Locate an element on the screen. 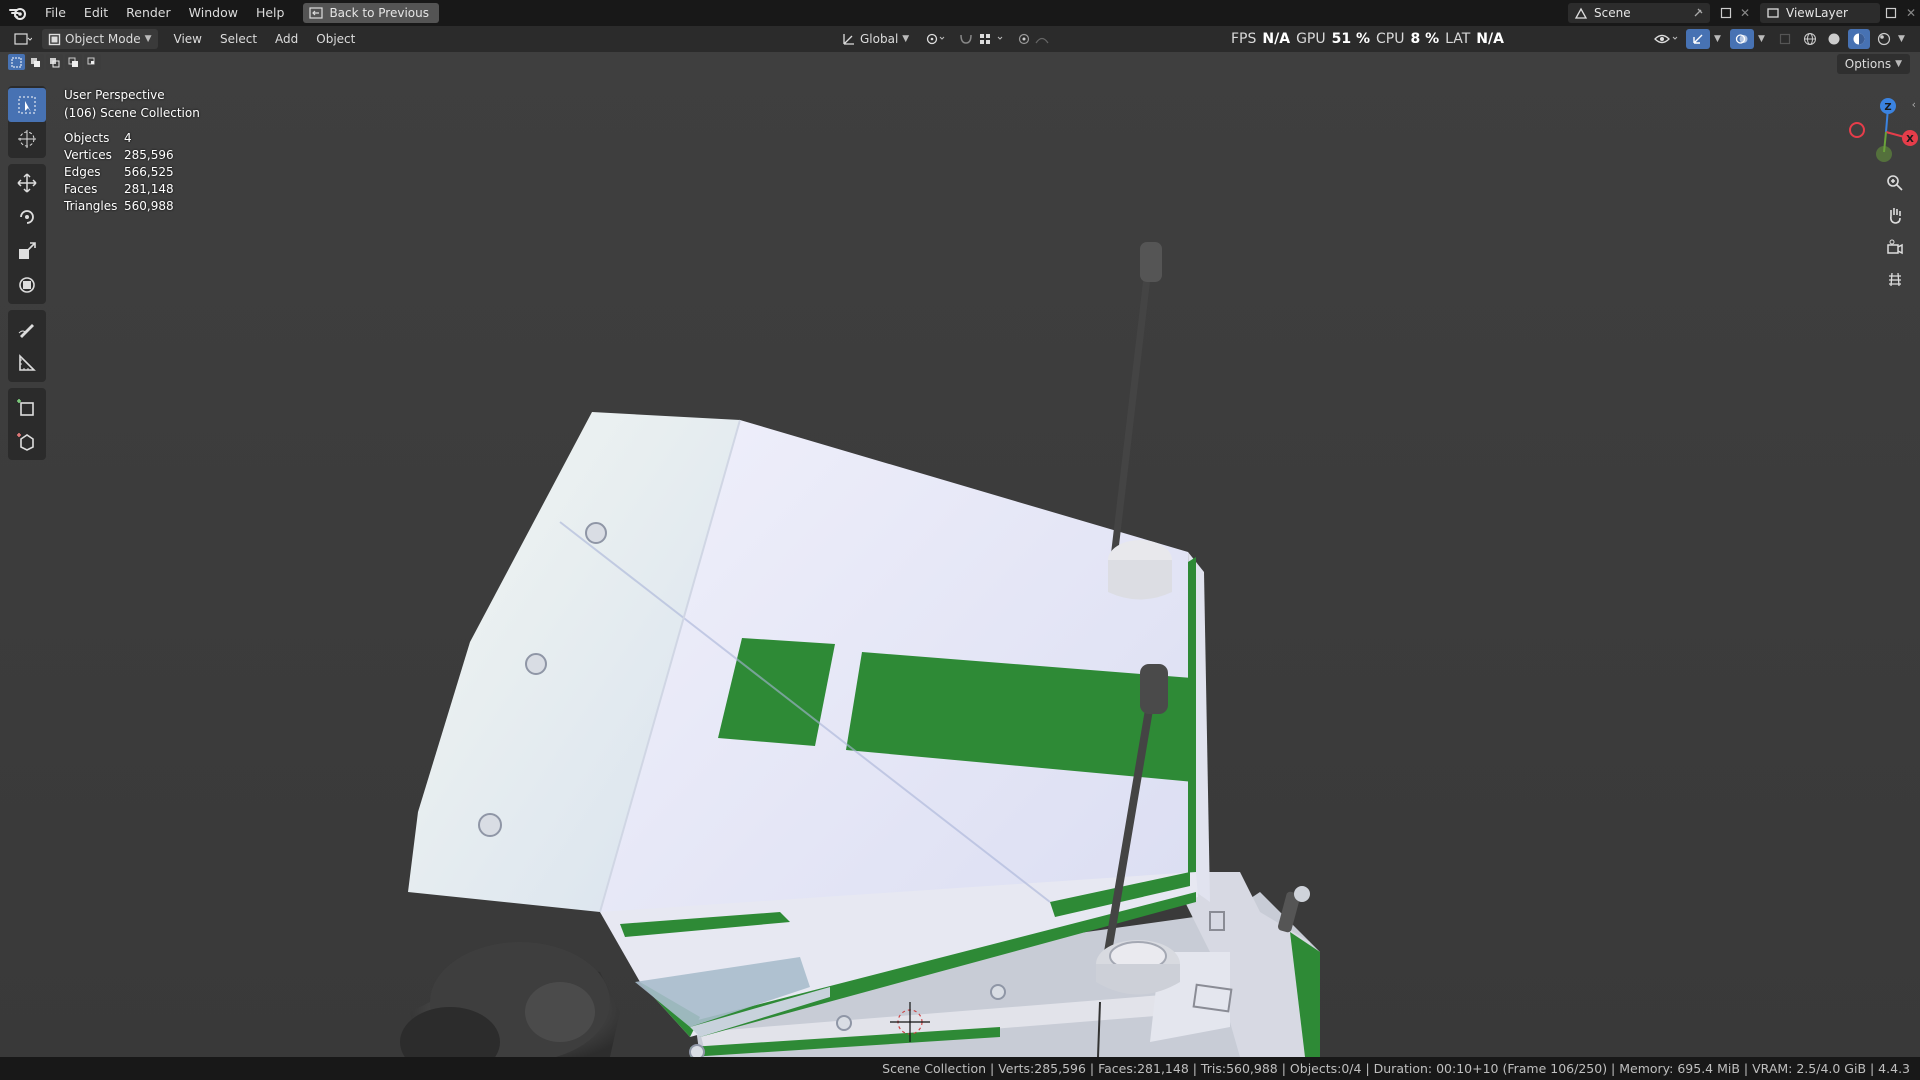 The width and height of the screenshot is (1920, 1080). zoom-icon is located at coordinates (1895, 183).